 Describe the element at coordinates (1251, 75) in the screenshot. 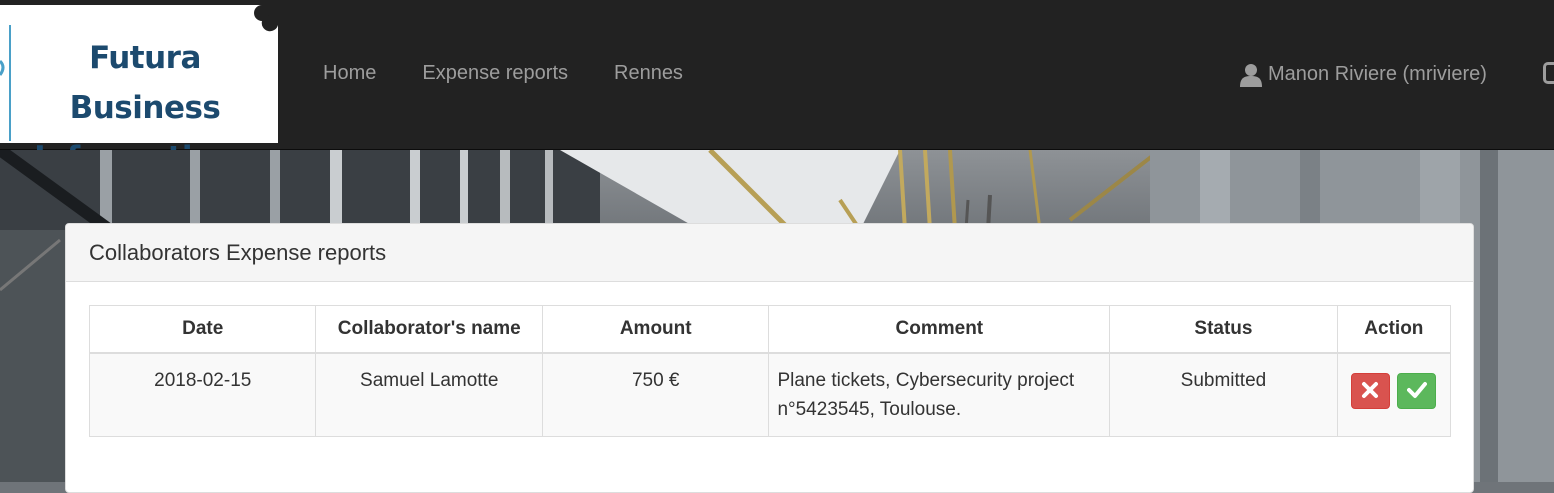

I see `user-icon` at that location.